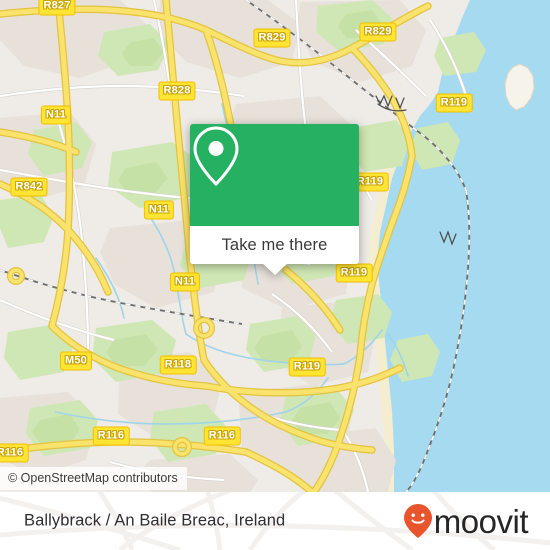 This screenshot has width=550, height=550. What do you see at coordinates (178, 365) in the screenshot?
I see `road-shield: R118` at bounding box center [178, 365].